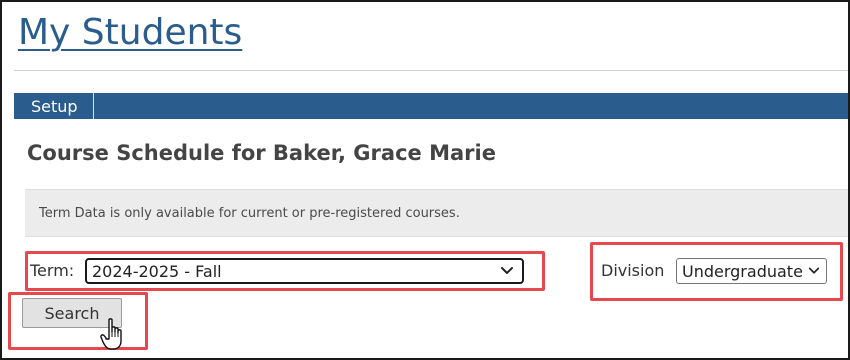 The height and width of the screenshot is (360, 850). What do you see at coordinates (111, 334) in the screenshot?
I see `hand-pointer-icon` at bounding box center [111, 334].